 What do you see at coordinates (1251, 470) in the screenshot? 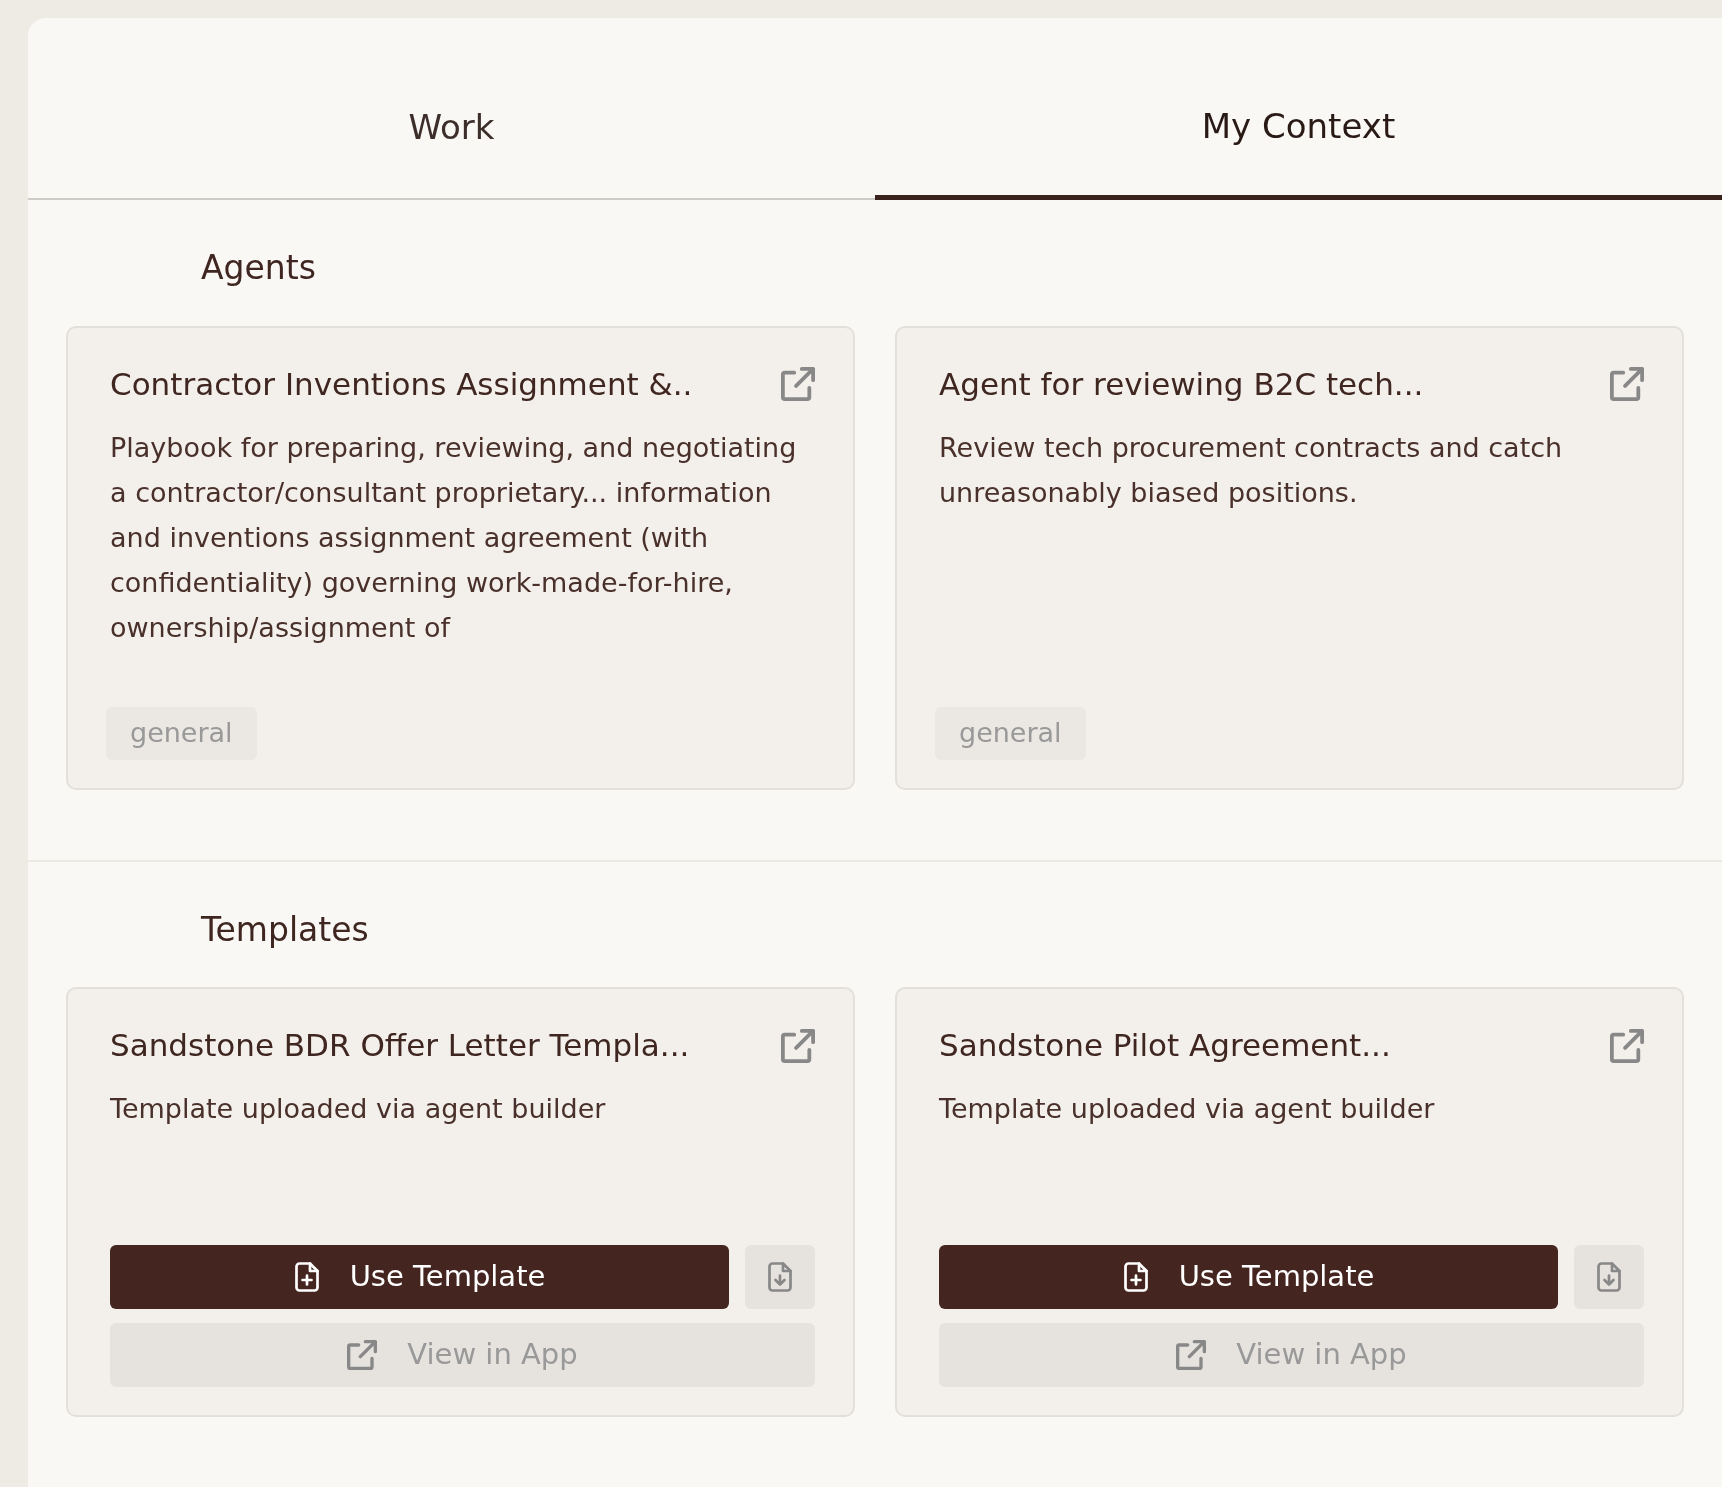
I see `card-description: Review tech procurement contracts and catch unreasonably biased positions.` at bounding box center [1251, 470].